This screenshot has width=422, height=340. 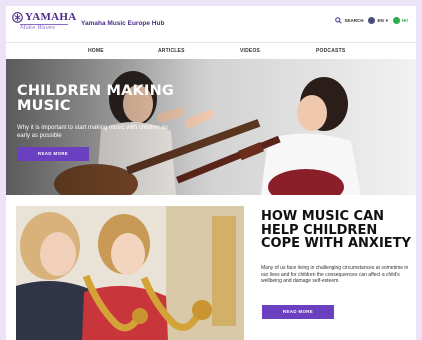 I want to click on language-selector: EN ▾, so click(x=378, y=20).